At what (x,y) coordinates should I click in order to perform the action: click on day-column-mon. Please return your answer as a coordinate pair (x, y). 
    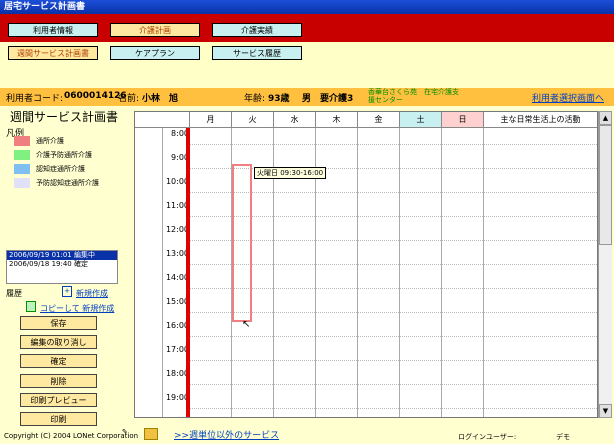
    Looking at the image, I should click on (211, 272).